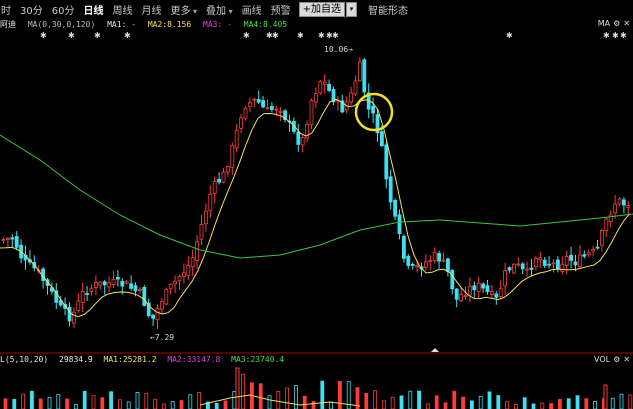  I want to click on vol-gear-icon: ⚙, so click(616, 359).